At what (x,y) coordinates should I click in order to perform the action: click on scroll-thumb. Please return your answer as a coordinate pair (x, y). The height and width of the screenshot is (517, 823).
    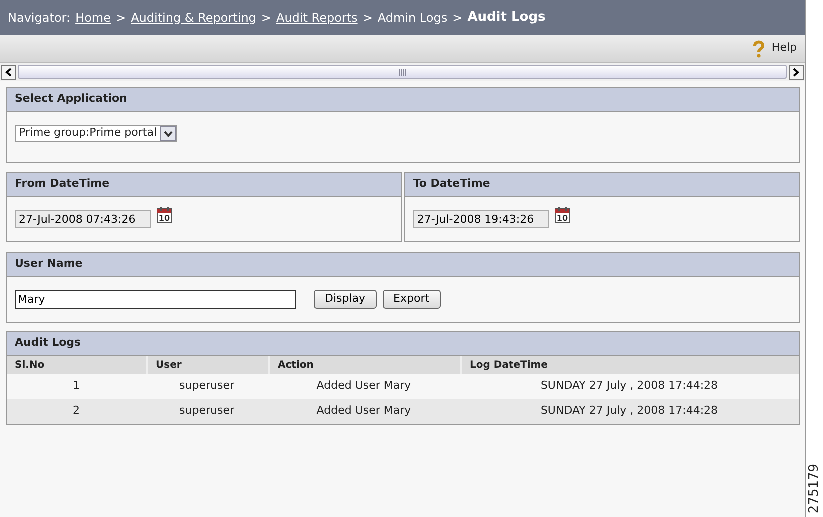
    Looking at the image, I should click on (402, 72).